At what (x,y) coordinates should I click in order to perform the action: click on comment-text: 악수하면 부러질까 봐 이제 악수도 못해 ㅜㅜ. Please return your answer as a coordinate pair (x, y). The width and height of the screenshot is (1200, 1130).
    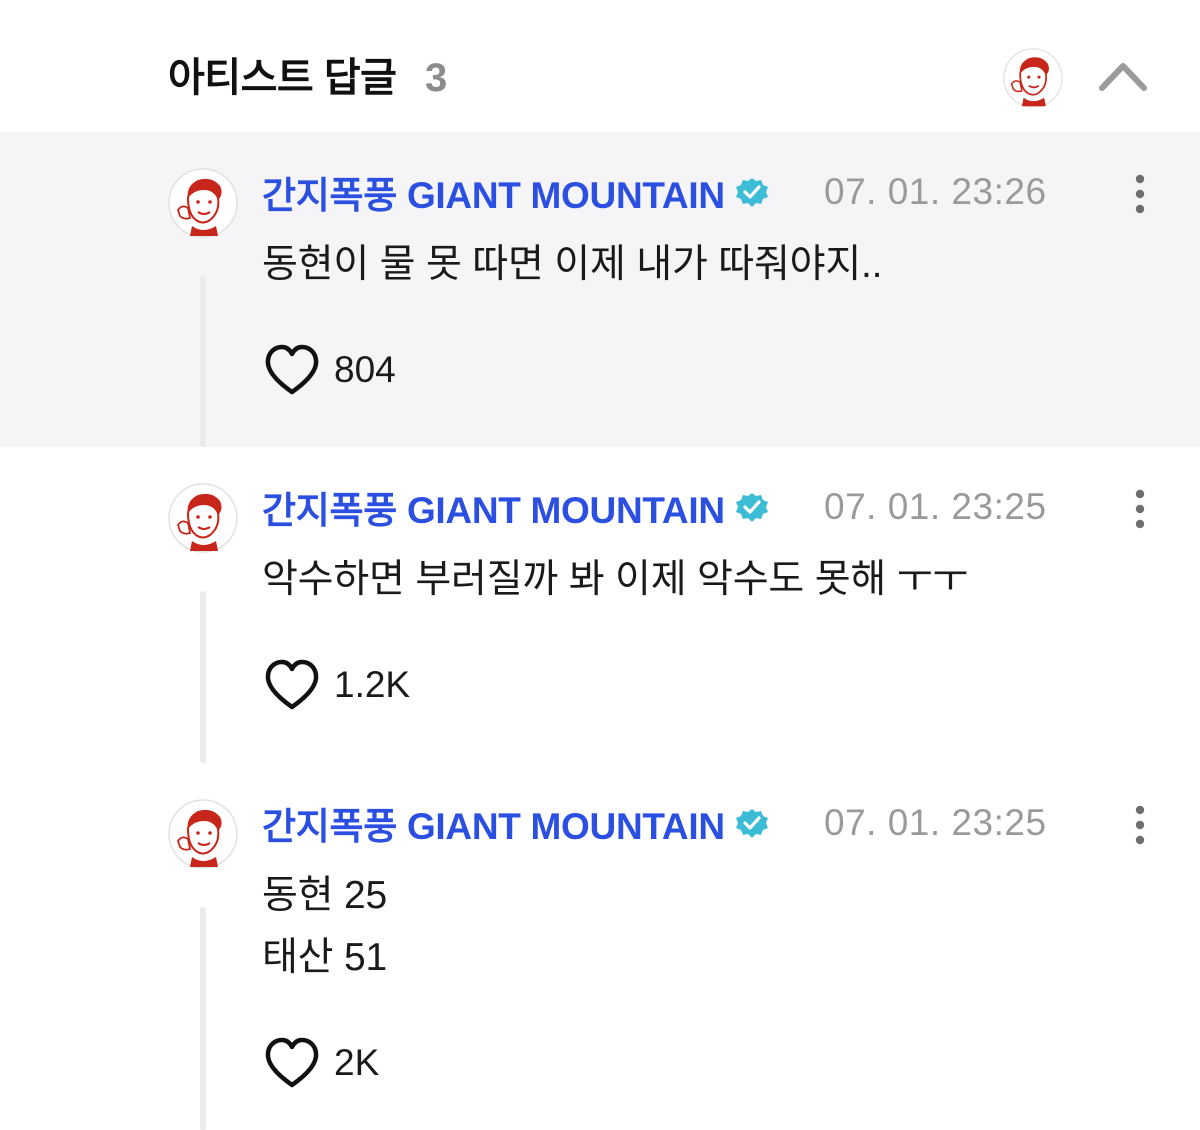
    Looking at the image, I should click on (615, 580).